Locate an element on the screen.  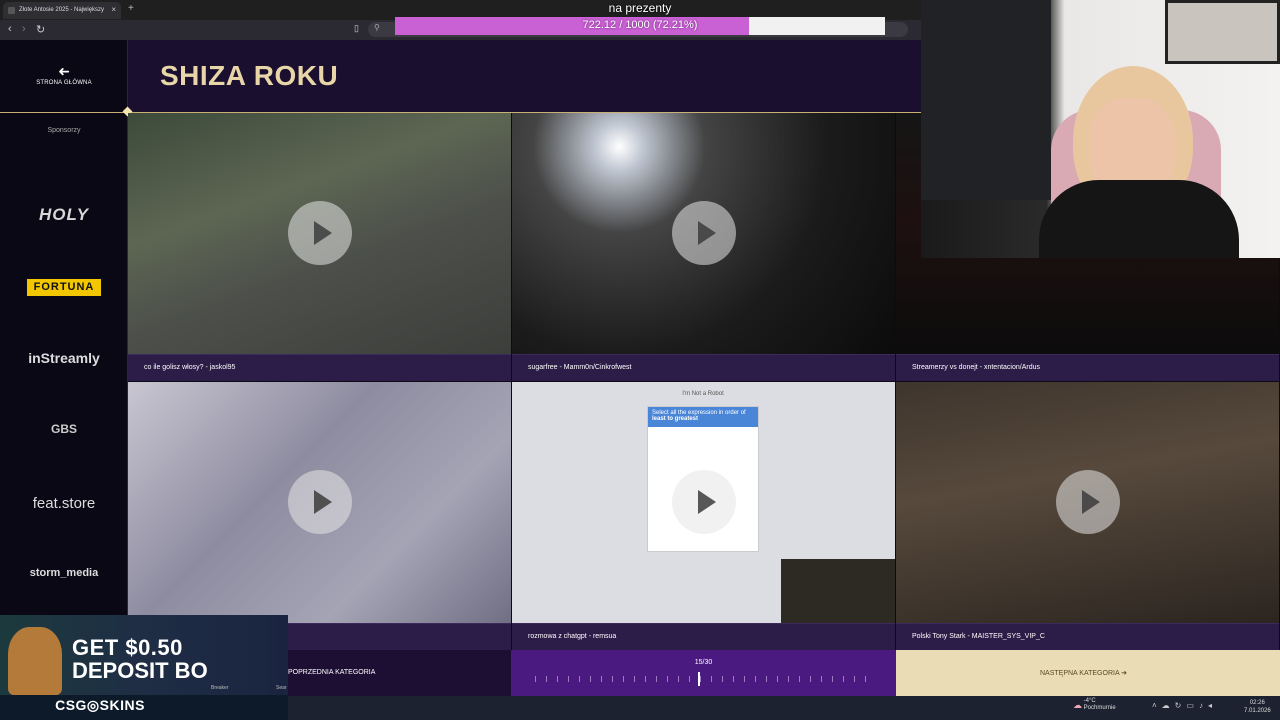
video-card: co ile golisz włosy? - jaskol95 is located at coordinates (319, 247).